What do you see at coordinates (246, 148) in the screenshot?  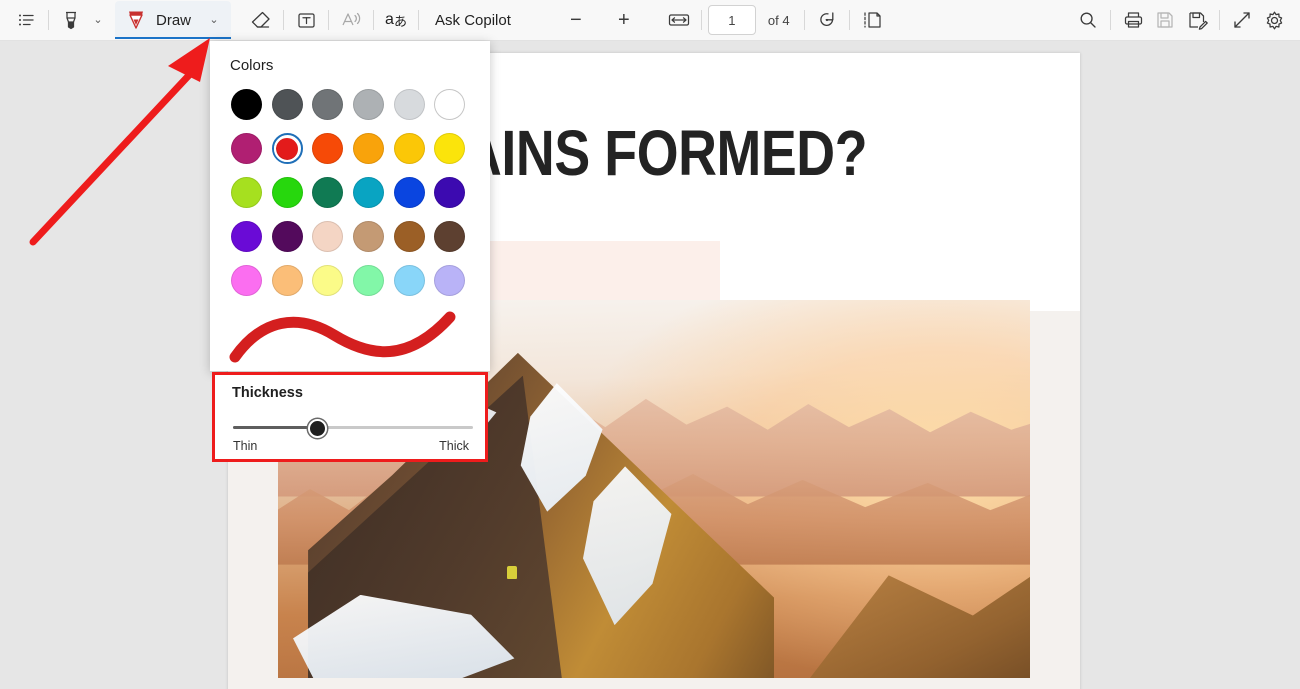 I see `color-swatch-magenta` at bounding box center [246, 148].